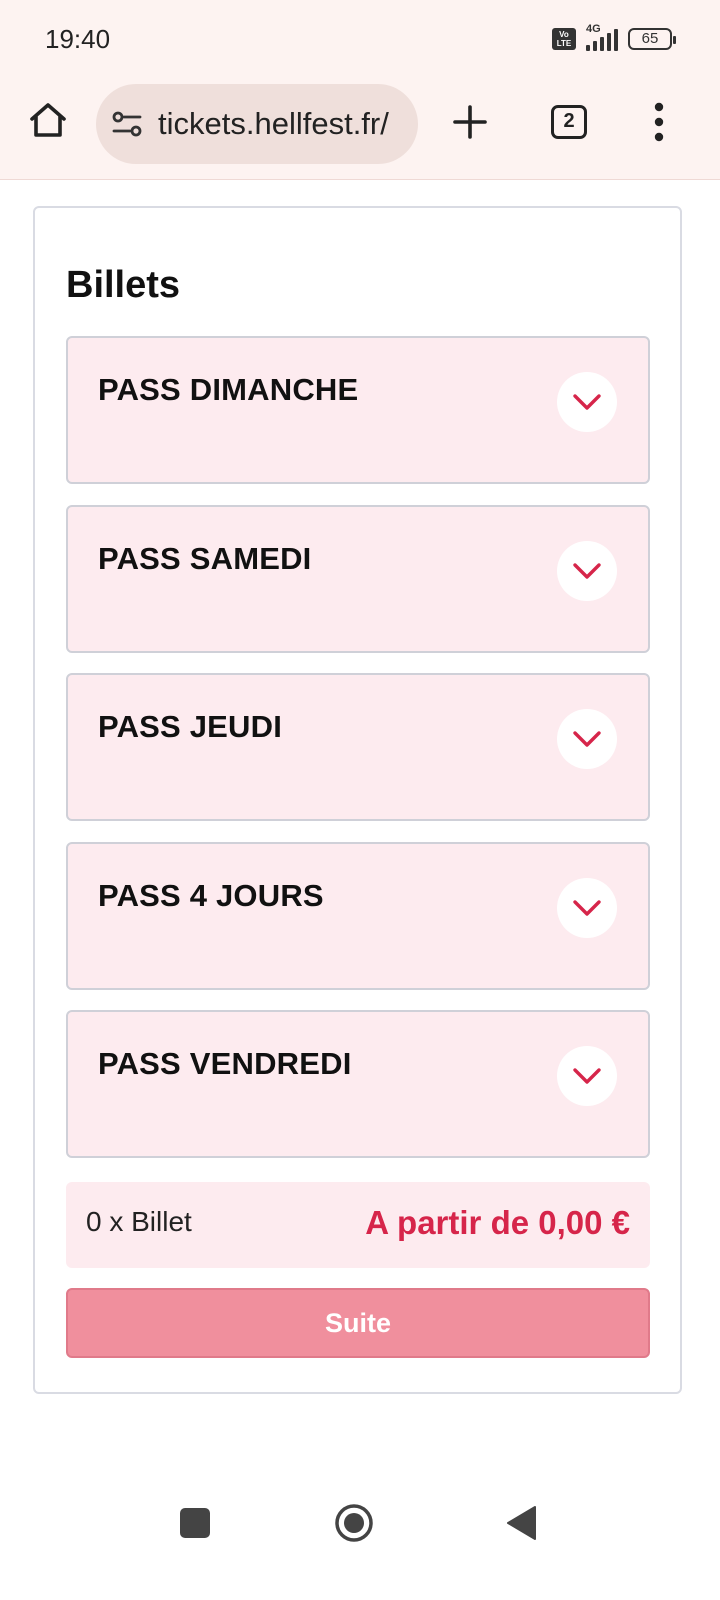 This screenshot has width=720, height=1600. Describe the element at coordinates (228, 389) in the screenshot. I see `pass-name: PASS DIMANCHE` at that location.